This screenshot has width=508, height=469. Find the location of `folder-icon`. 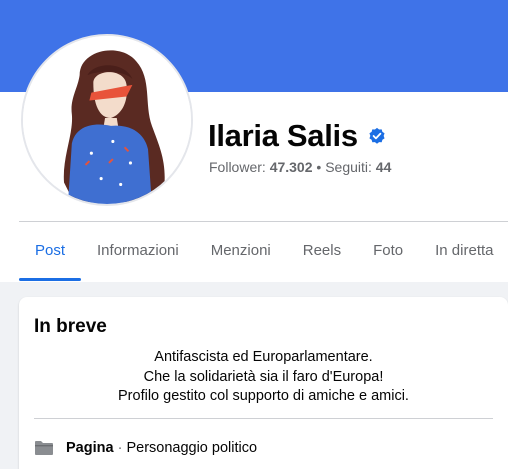

folder-icon is located at coordinates (44, 448).